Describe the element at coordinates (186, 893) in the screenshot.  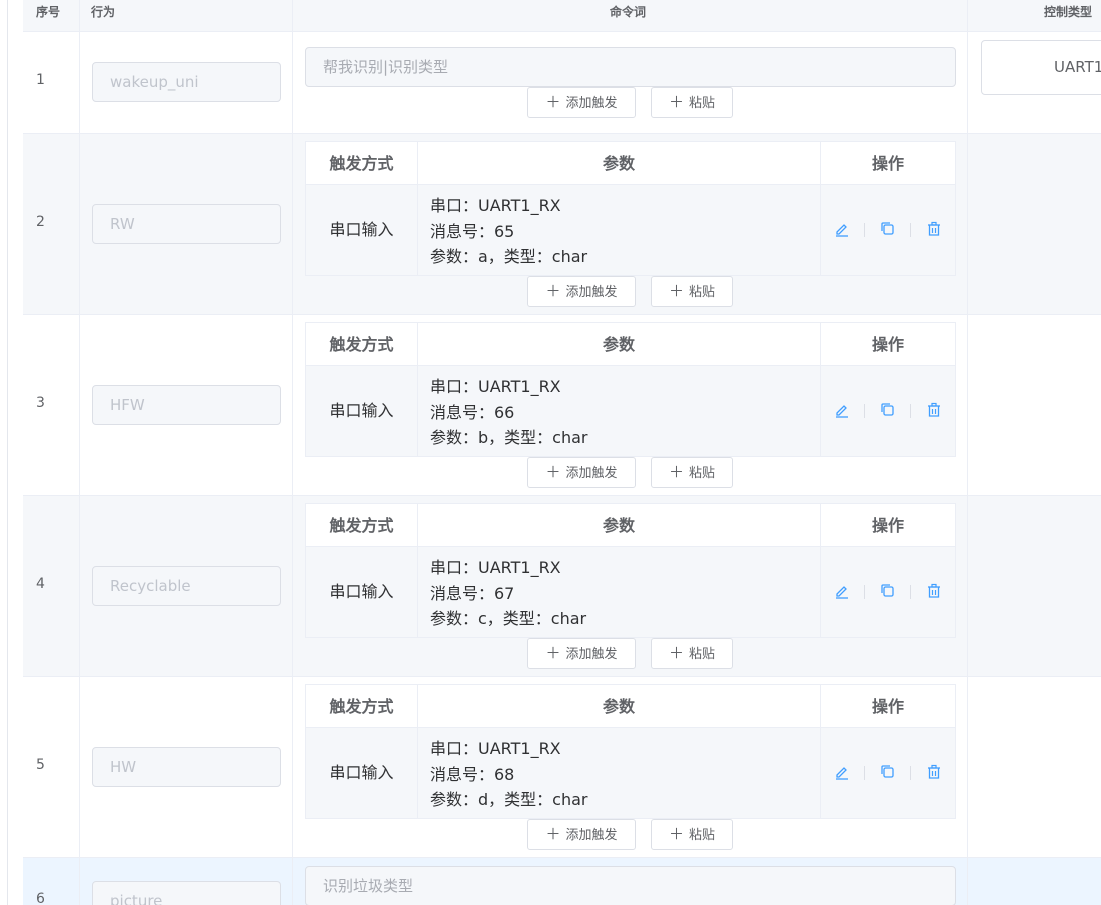
I see `action-input: picture` at that location.